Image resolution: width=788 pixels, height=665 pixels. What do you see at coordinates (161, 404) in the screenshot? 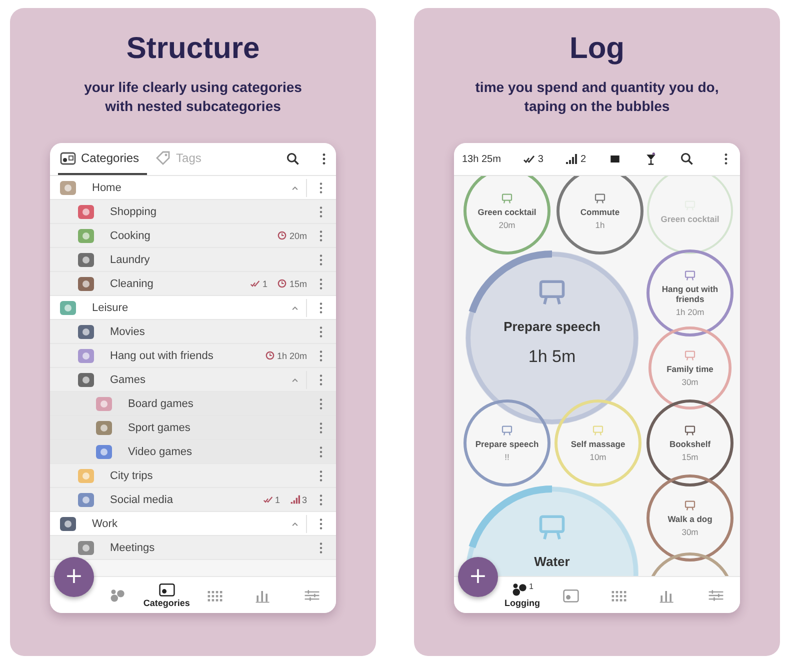
I see `category-name: Board games` at bounding box center [161, 404].